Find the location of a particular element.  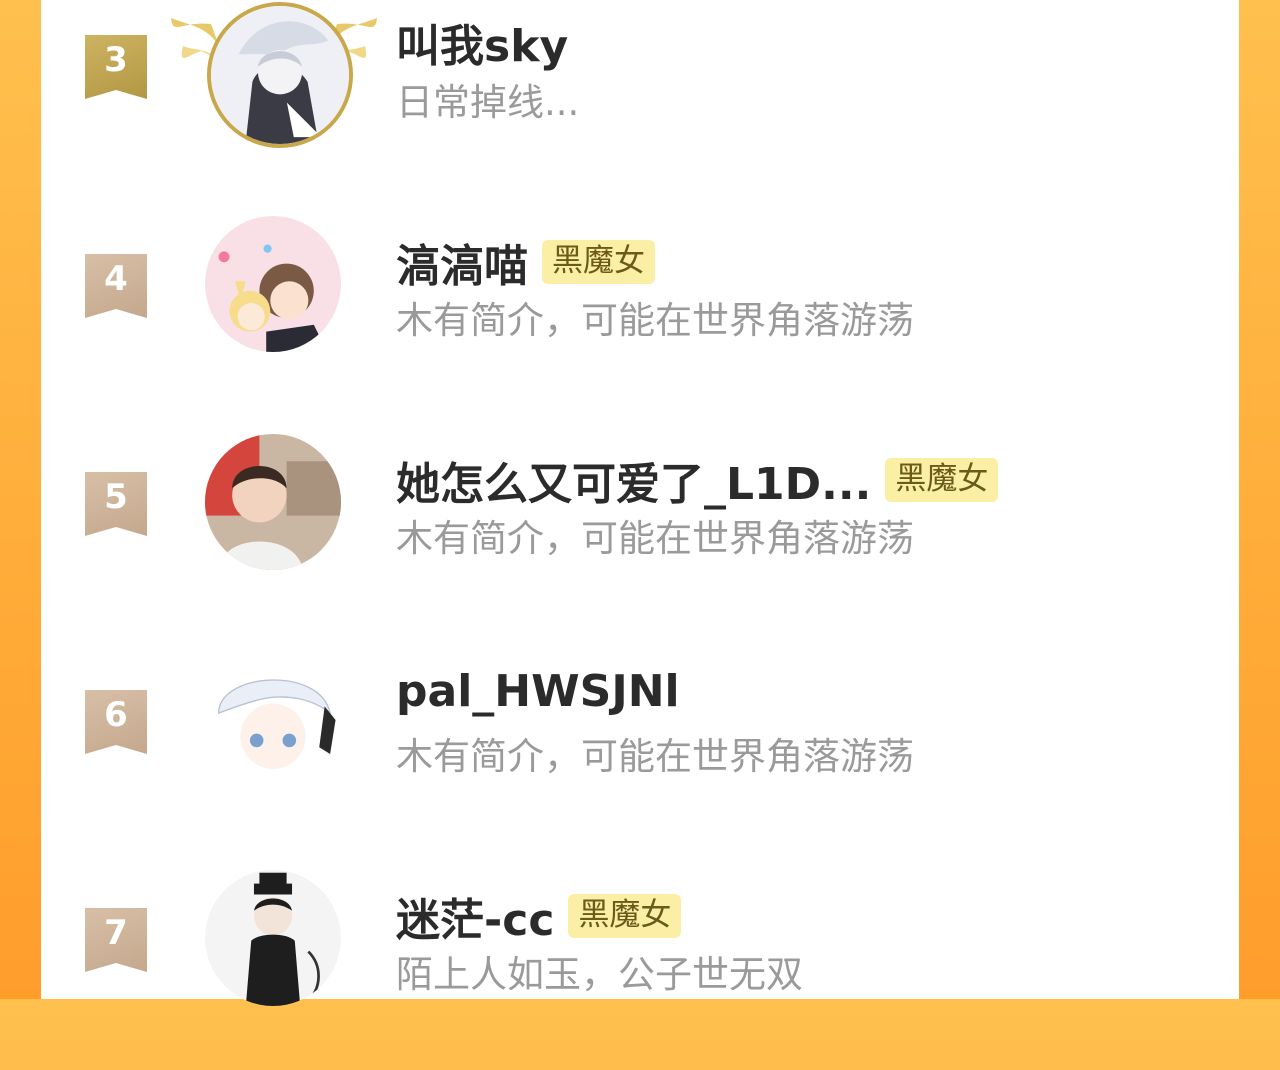

dark-anime-avatar-icon is located at coordinates (273, 938).